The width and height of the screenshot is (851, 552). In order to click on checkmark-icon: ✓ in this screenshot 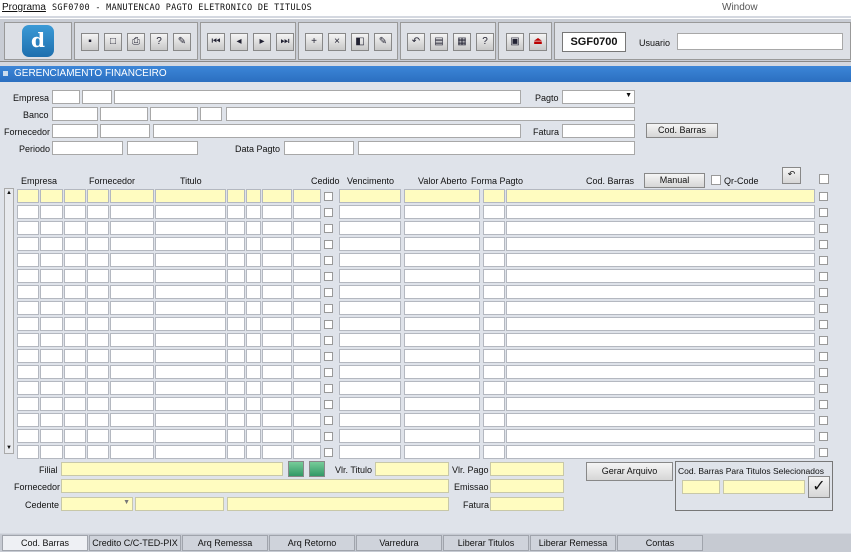, I will do `click(819, 487)`.